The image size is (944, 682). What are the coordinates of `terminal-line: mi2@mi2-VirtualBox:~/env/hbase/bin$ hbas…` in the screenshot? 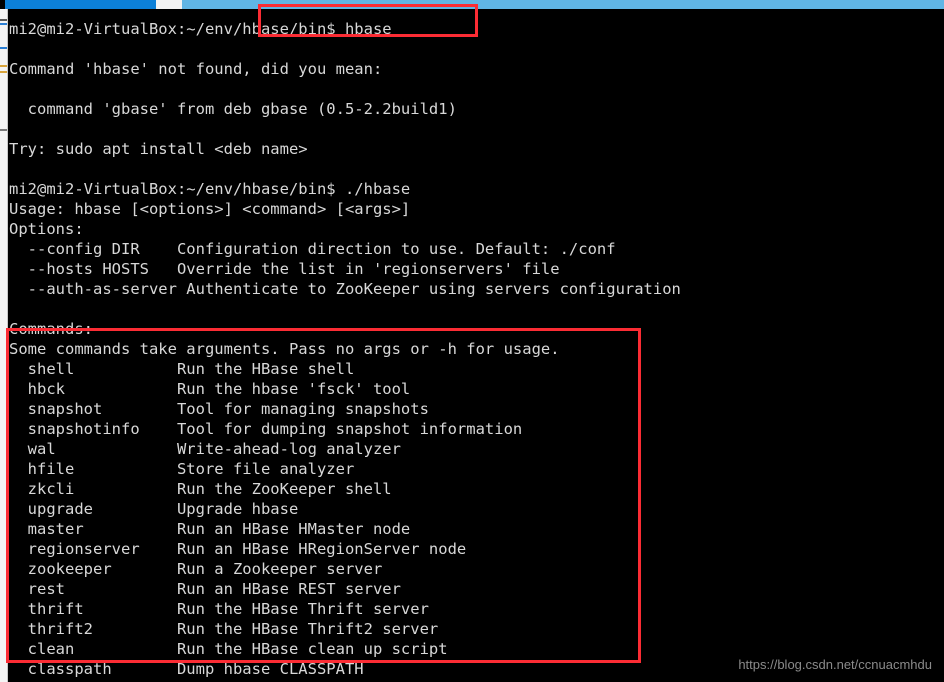 It's located at (200, 29).